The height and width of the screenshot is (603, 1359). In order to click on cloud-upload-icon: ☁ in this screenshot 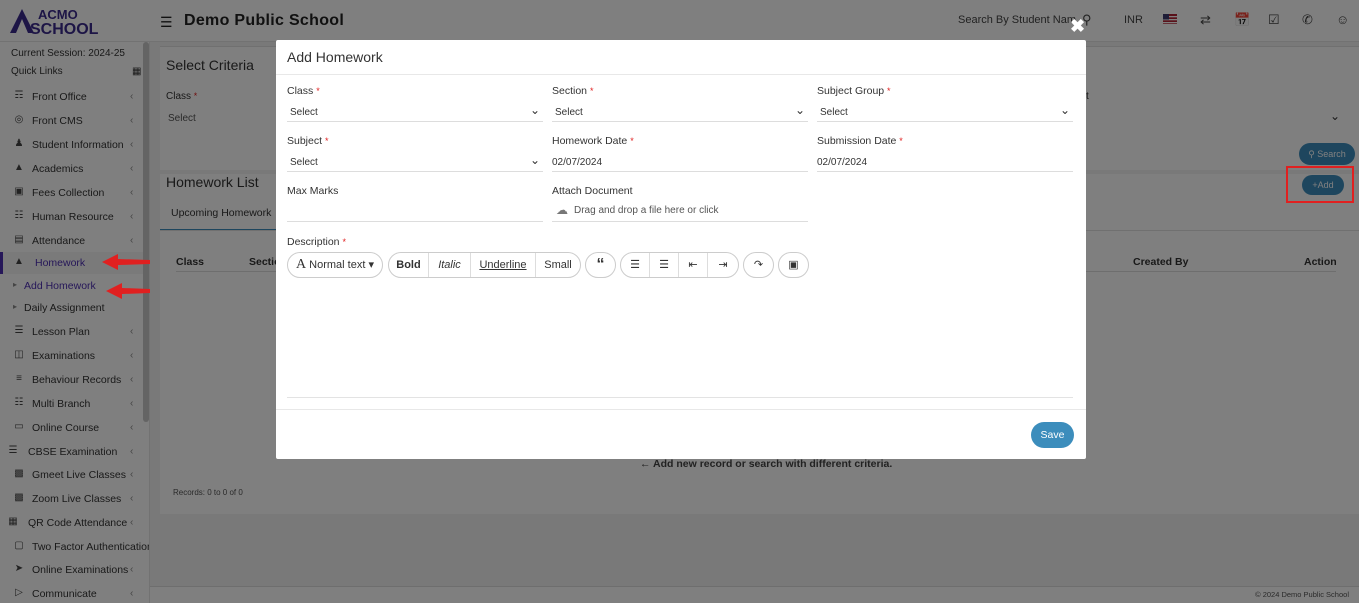, I will do `click(562, 210)`.